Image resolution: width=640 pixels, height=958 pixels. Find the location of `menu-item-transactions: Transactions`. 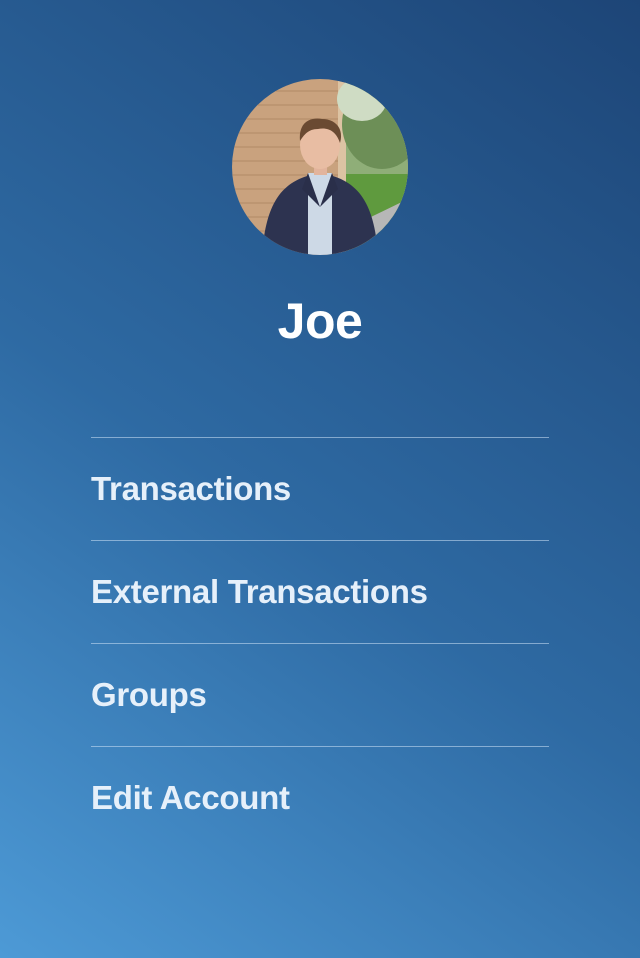

menu-item-transactions: Transactions is located at coordinates (320, 489).